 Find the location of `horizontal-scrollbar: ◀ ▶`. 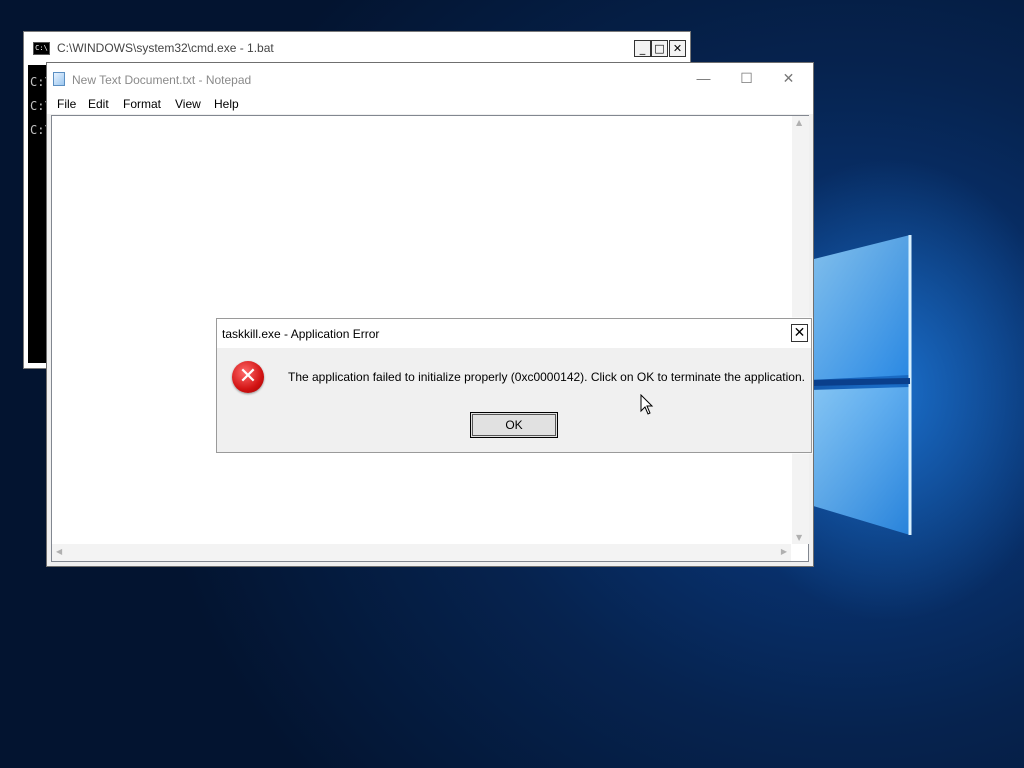

horizontal-scrollbar: ◀ ▶ is located at coordinates (421, 552).